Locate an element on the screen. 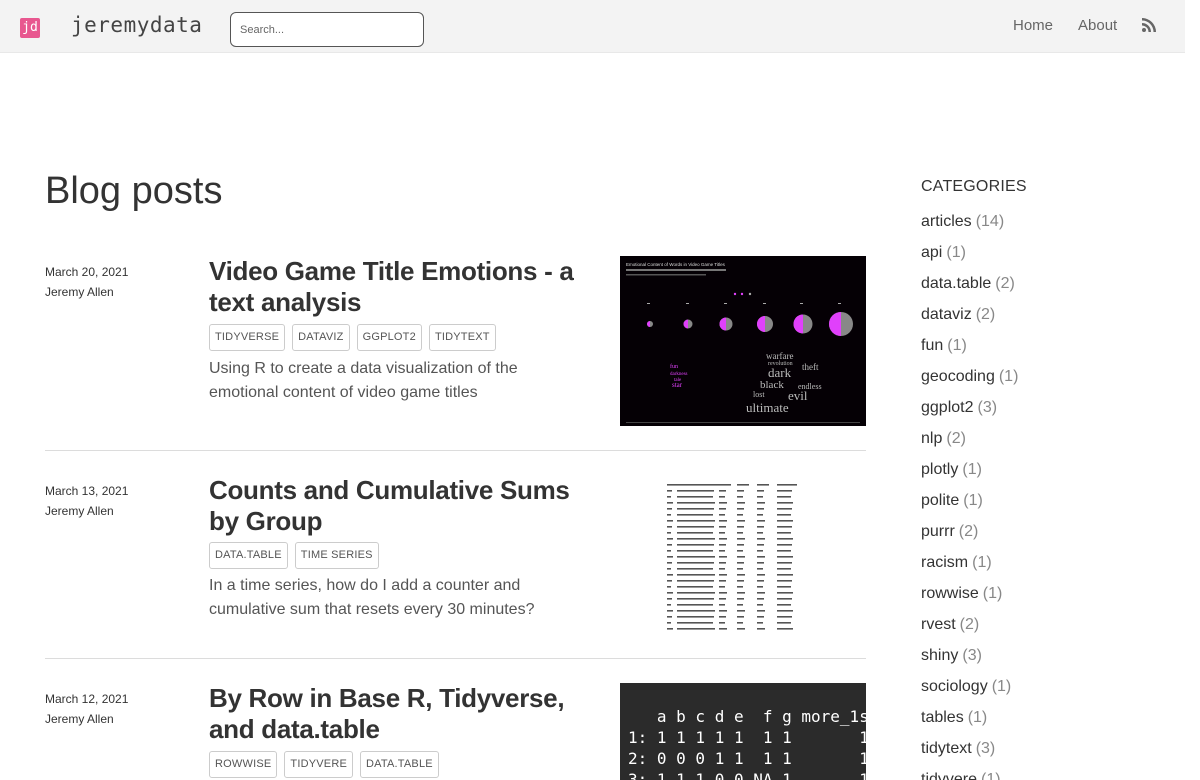 The image size is (1200, 780). category-item: tables (1) is located at coordinates (969, 721).